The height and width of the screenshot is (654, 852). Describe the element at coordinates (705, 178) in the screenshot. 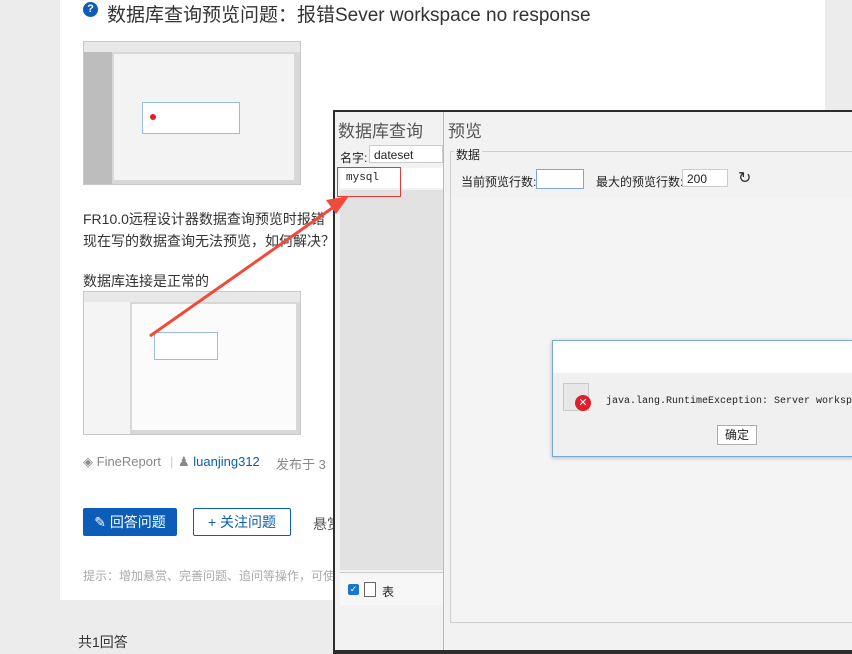

I see `max-rows-input: 200` at that location.